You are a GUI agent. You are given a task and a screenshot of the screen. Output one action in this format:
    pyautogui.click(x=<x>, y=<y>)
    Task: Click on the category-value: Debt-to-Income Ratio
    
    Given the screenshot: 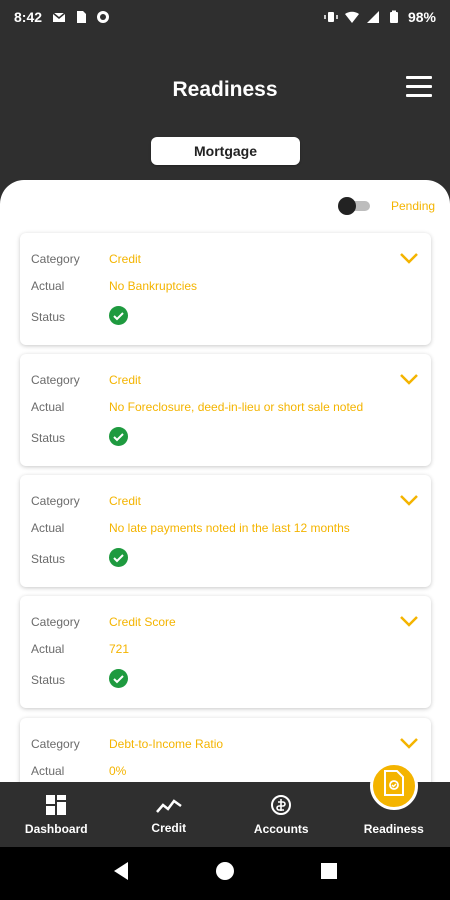 What is the action you would take?
    pyautogui.click(x=166, y=744)
    